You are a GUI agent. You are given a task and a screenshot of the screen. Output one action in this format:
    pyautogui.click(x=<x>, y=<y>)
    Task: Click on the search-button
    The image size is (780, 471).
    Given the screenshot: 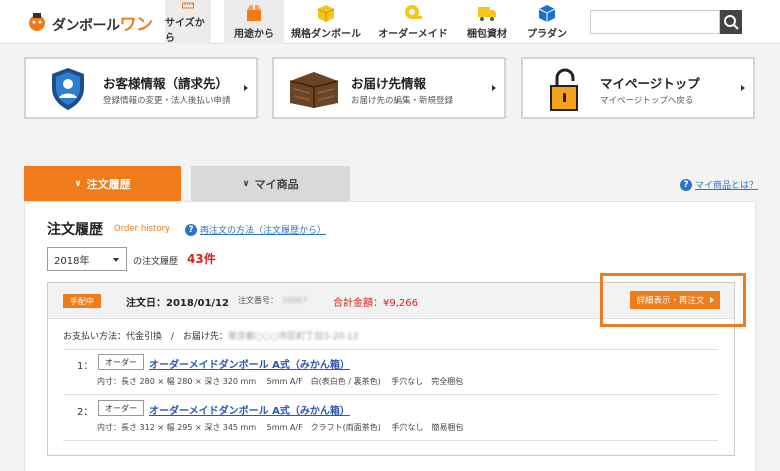 What is the action you would take?
    pyautogui.click(x=731, y=22)
    